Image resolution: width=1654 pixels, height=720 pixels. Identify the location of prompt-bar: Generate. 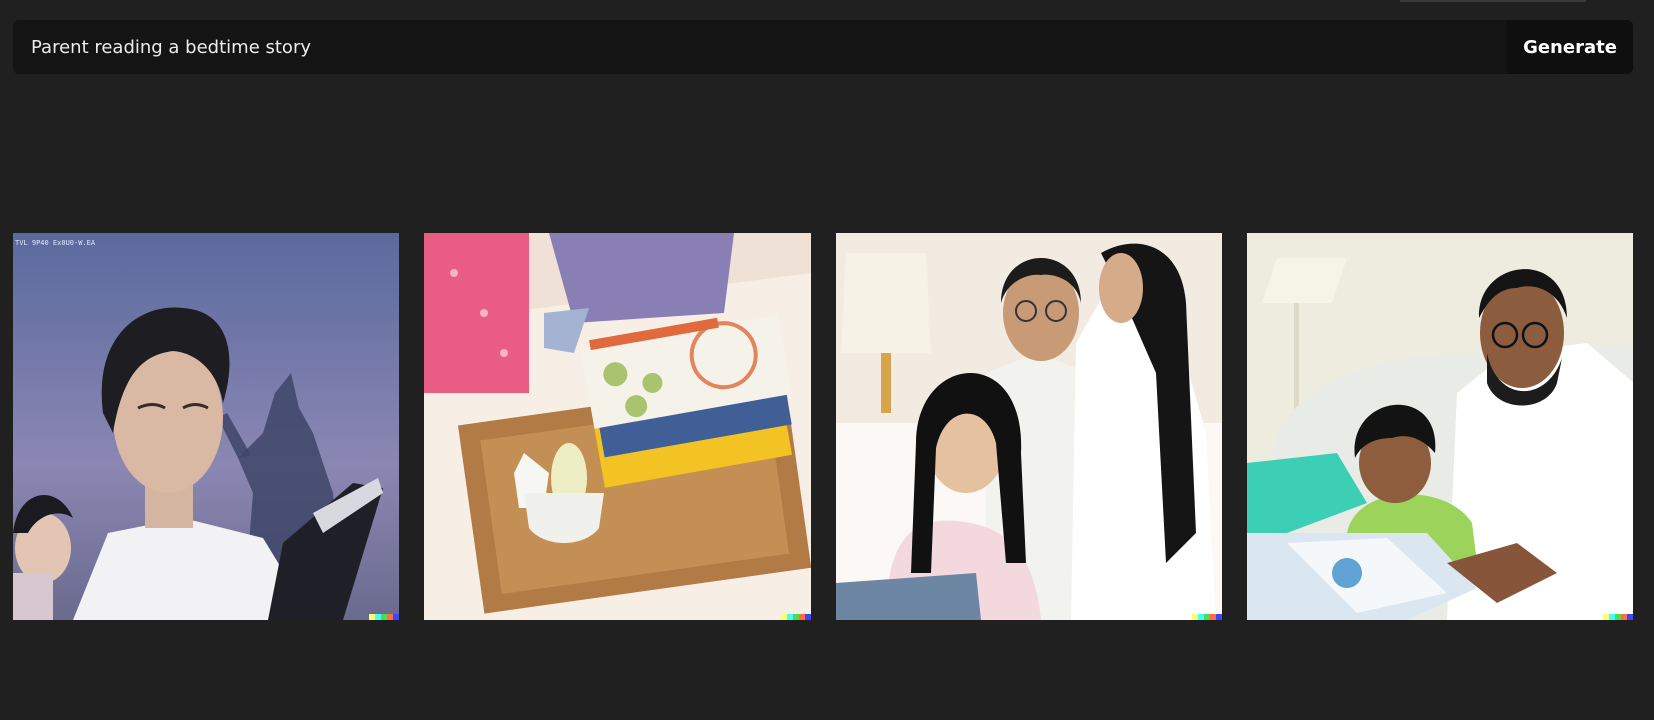
(823, 47).